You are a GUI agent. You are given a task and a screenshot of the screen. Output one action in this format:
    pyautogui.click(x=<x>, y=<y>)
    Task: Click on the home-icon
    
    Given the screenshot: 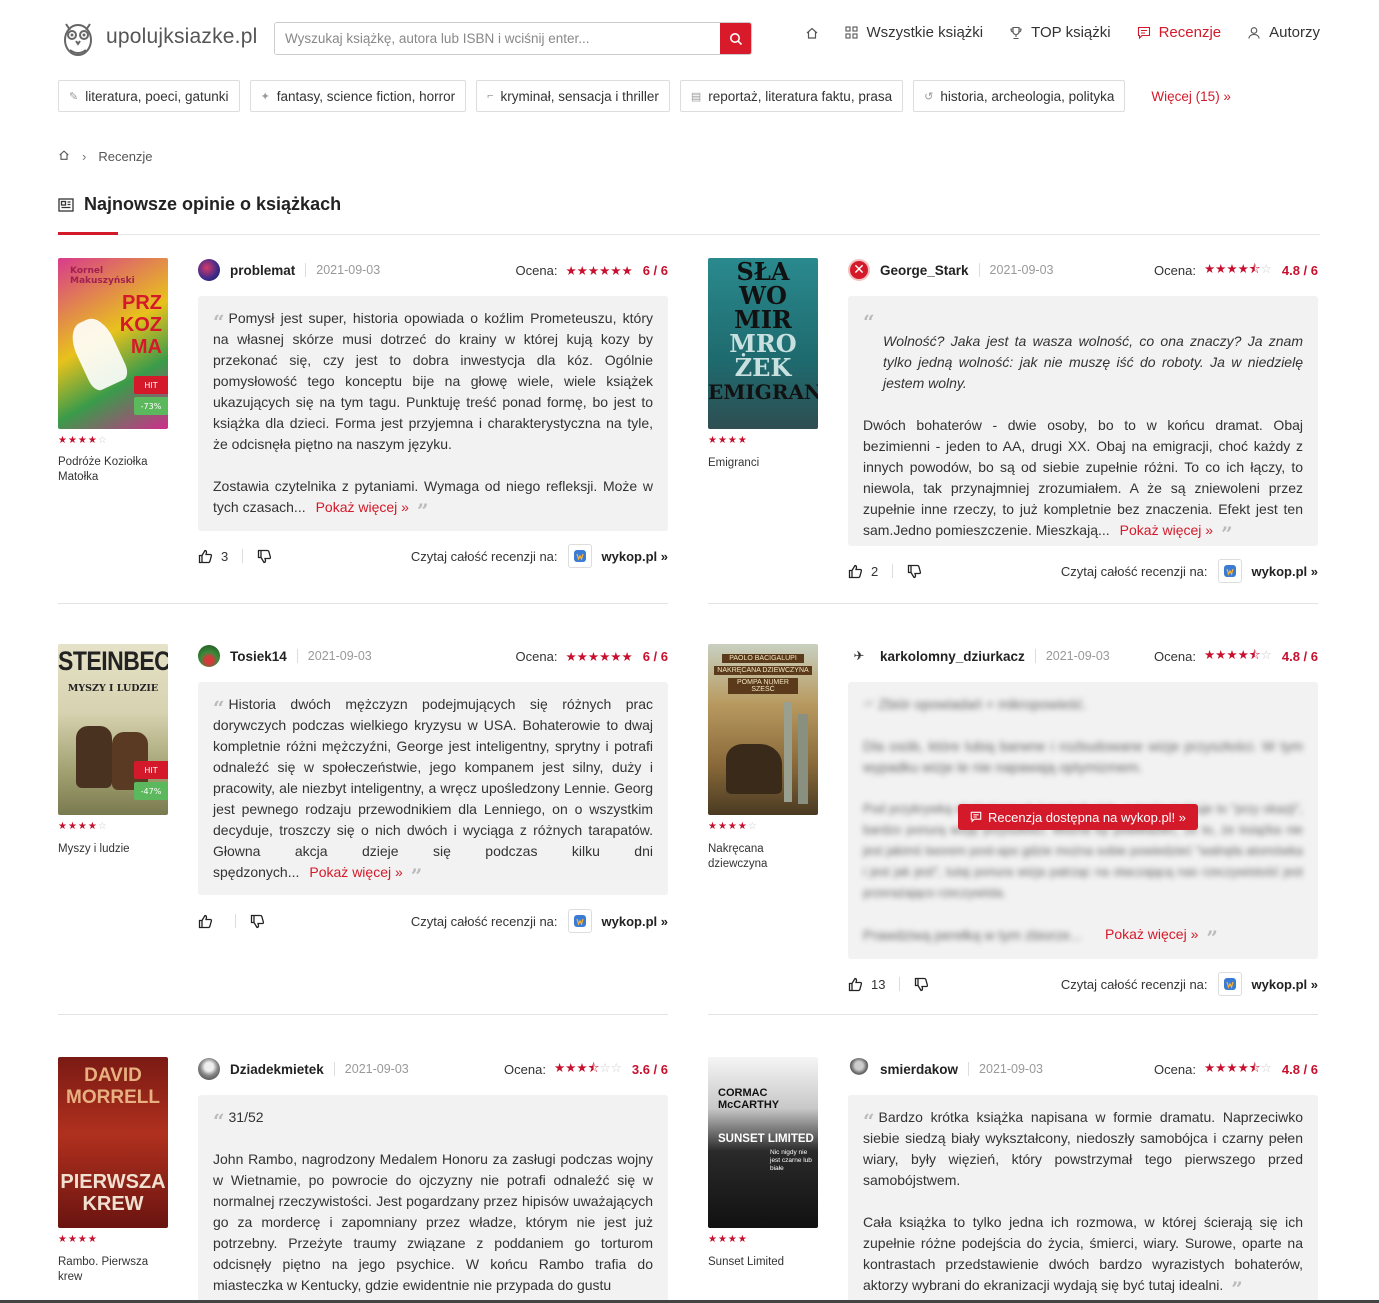 What is the action you would take?
    pyautogui.click(x=64, y=155)
    